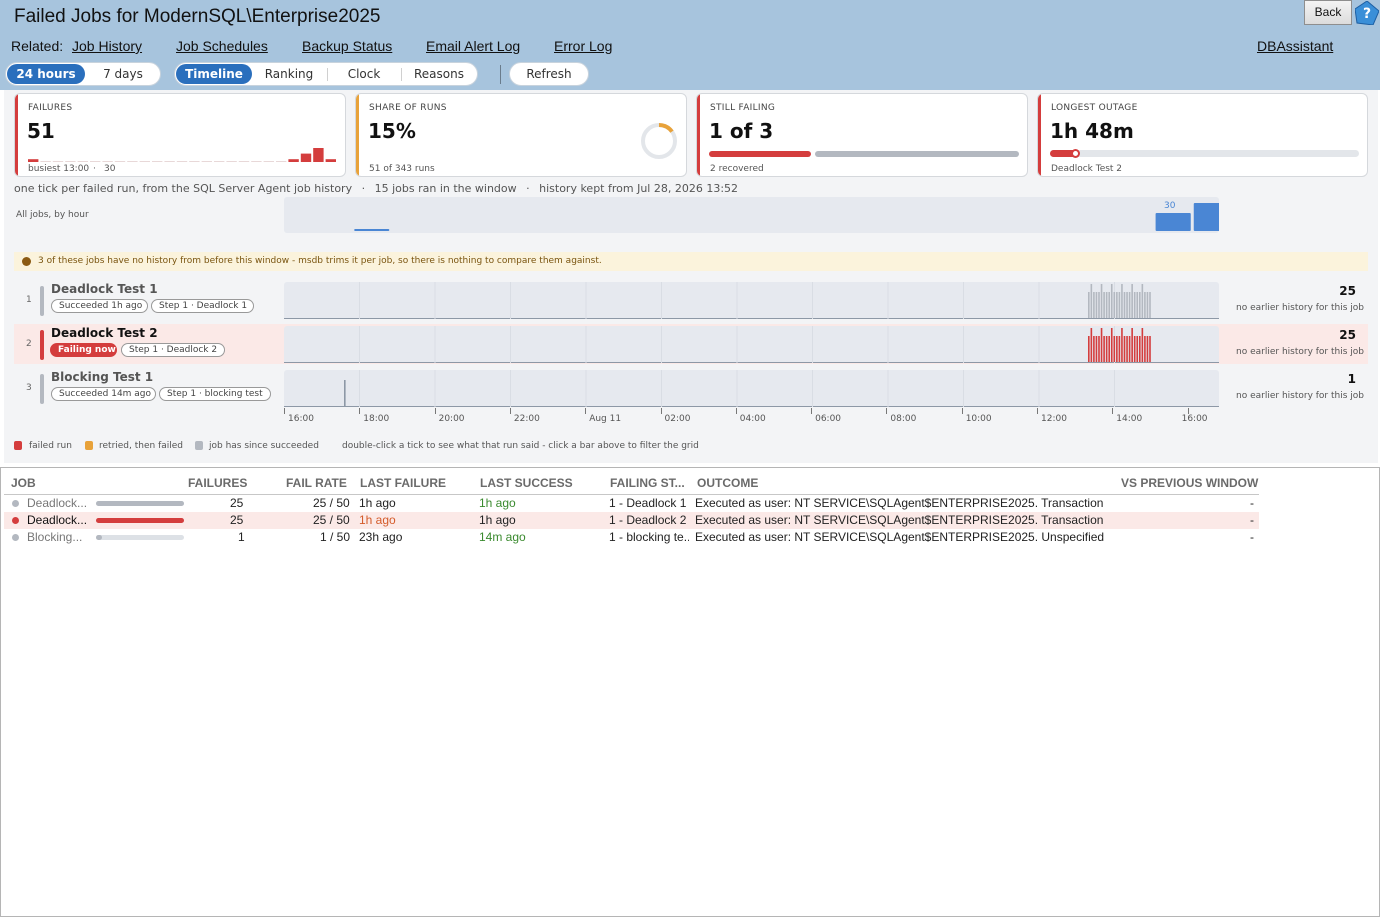  What do you see at coordinates (451, 419) in the screenshot?
I see `axis-label: 20:00` at bounding box center [451, 419].